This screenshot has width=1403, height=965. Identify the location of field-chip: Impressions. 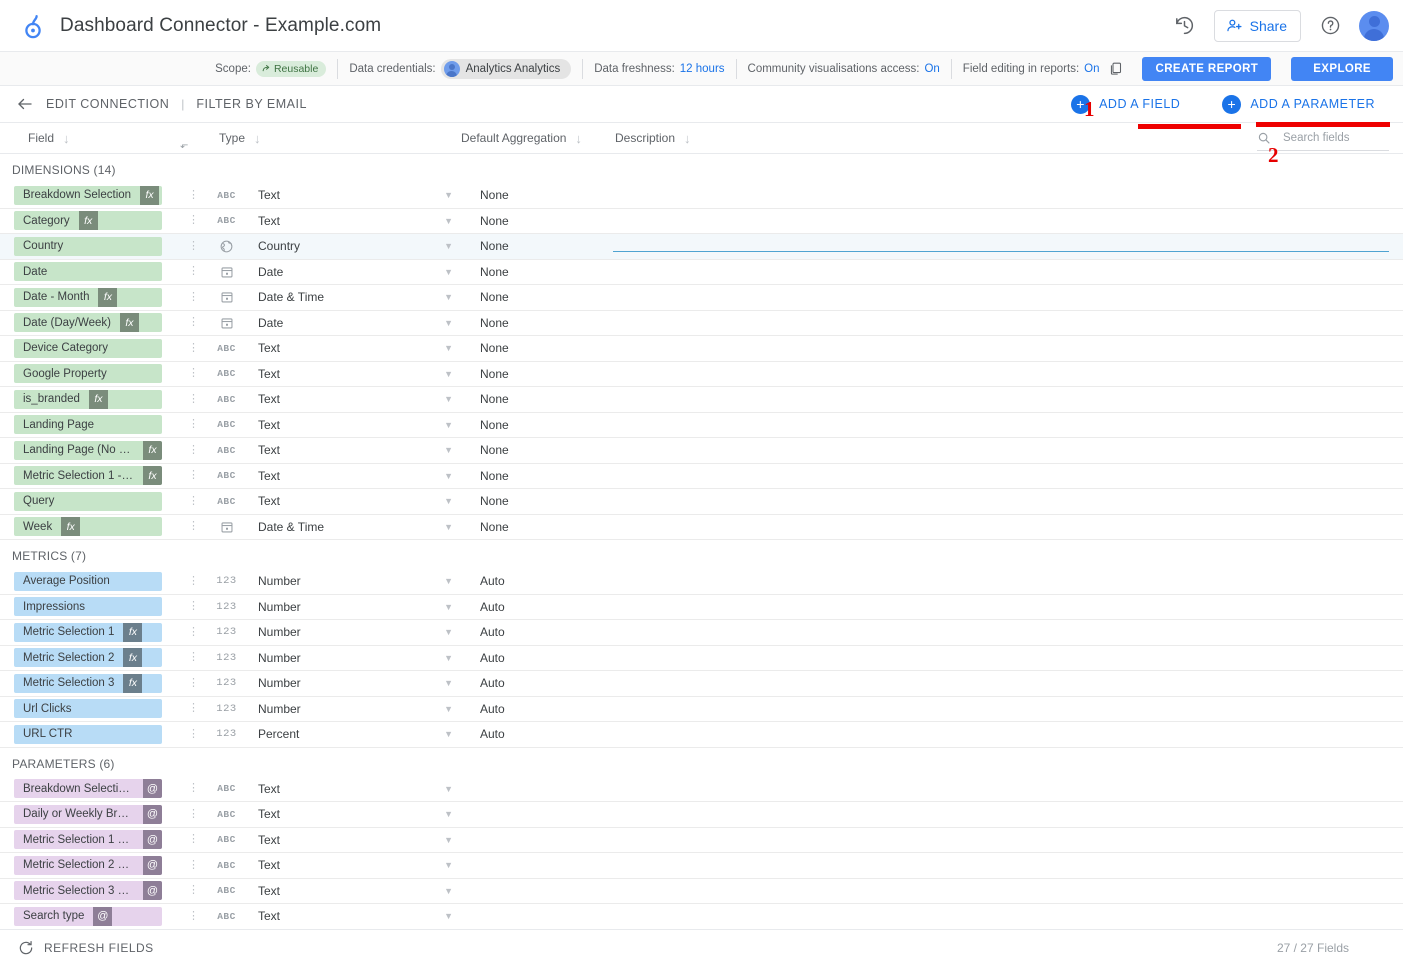
(88, 607).